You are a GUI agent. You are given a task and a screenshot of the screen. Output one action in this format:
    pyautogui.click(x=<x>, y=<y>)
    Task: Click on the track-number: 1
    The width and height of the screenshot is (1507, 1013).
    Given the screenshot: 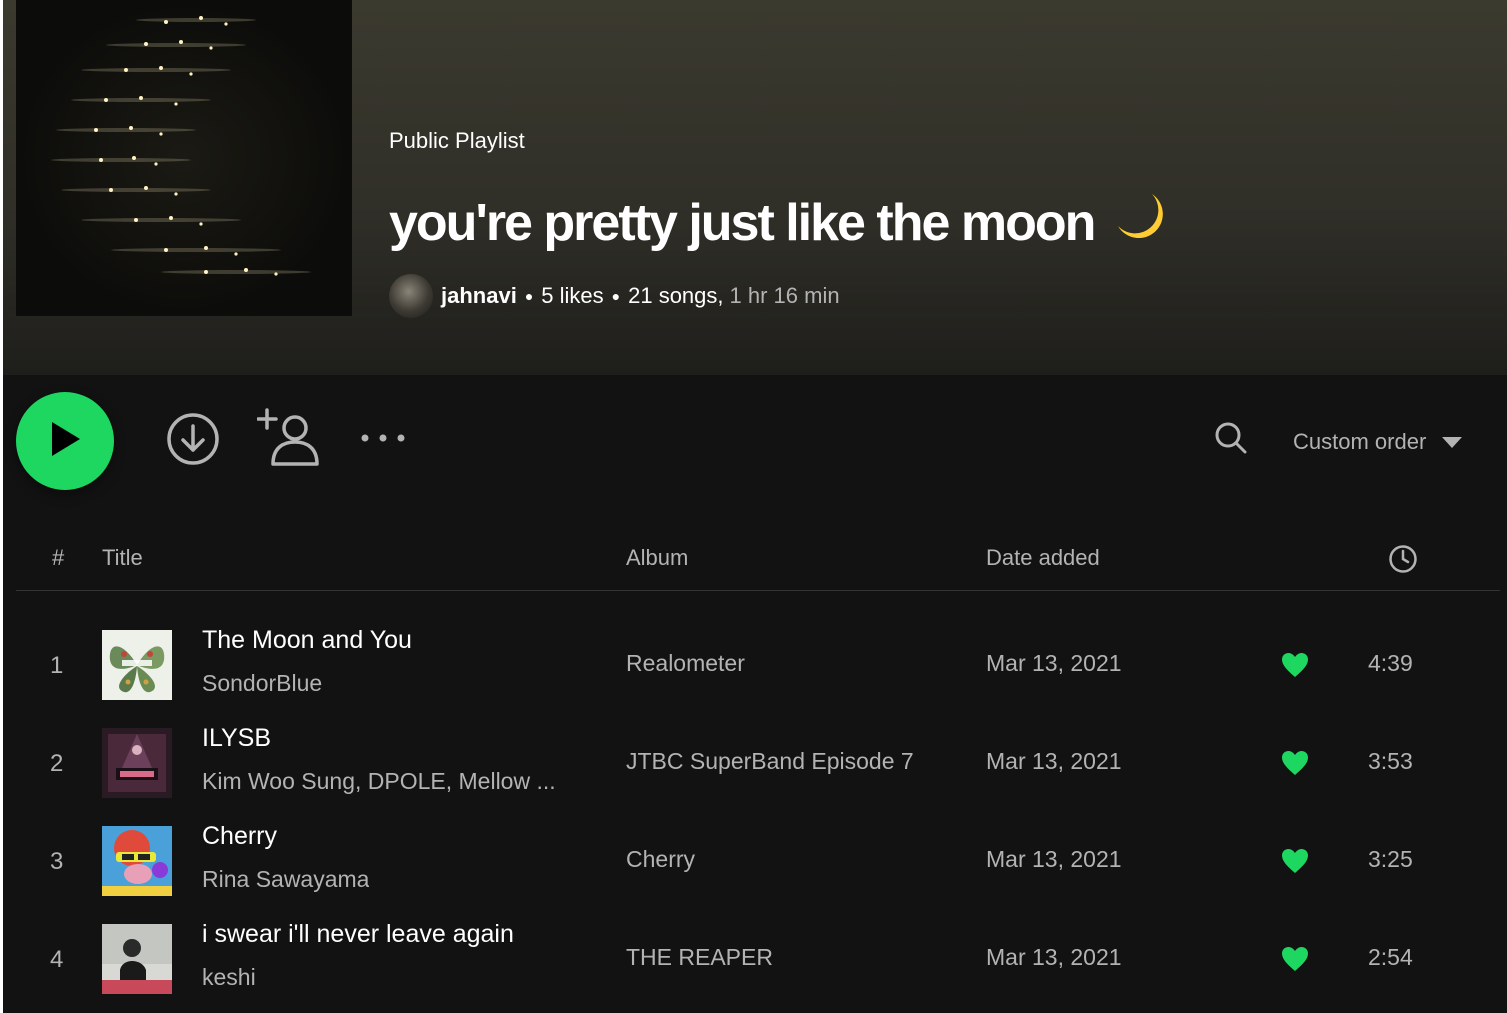 What is the action you would take?
    pyautogui.click(x=57, y=665)
    